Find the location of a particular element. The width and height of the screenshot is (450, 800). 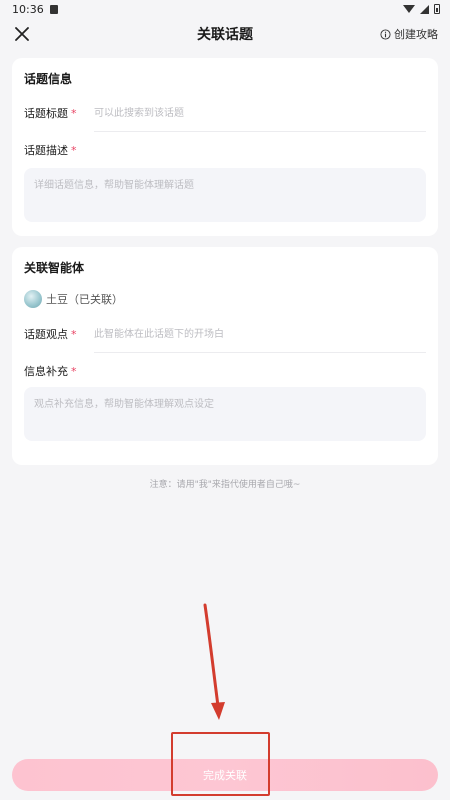

notification-icon is located at coordinates (53, 9).